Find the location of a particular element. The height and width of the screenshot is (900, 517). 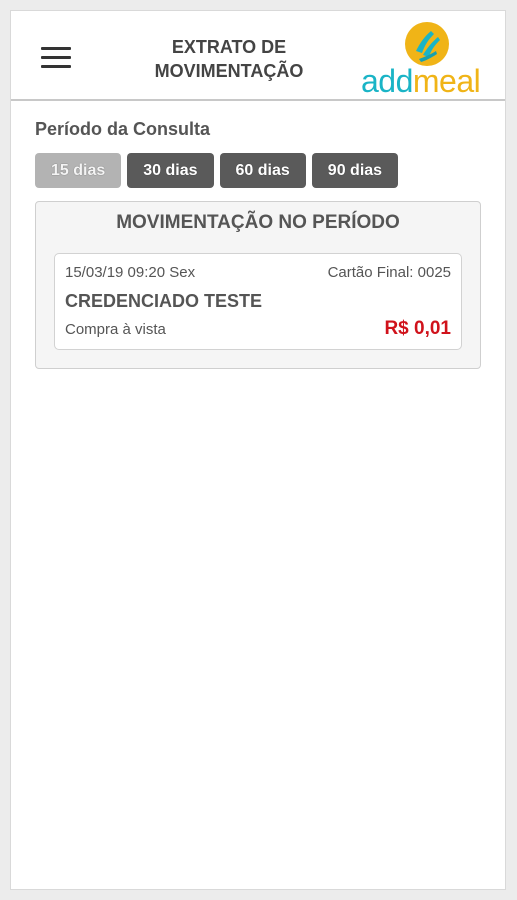

period-label: Período da Consulta is located at coordinates (123, 129).